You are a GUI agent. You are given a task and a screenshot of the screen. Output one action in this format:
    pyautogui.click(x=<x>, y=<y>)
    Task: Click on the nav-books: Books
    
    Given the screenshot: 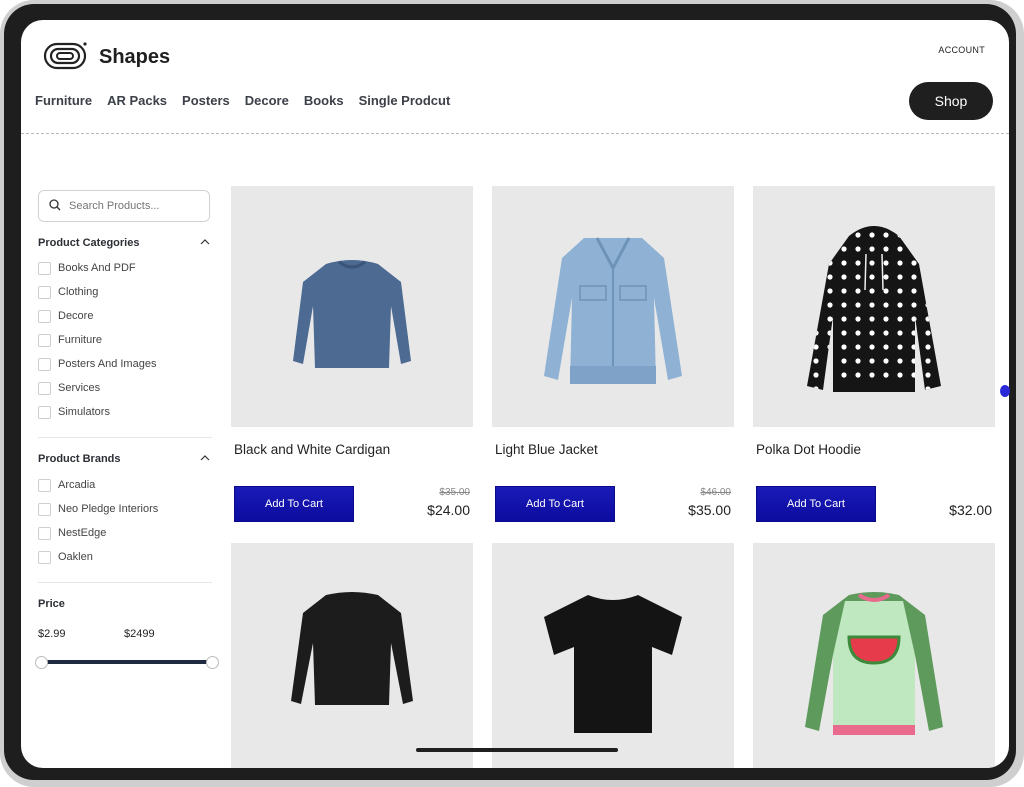 What is the action you would take?
    pyautogui.click(x=324, y=100)
    